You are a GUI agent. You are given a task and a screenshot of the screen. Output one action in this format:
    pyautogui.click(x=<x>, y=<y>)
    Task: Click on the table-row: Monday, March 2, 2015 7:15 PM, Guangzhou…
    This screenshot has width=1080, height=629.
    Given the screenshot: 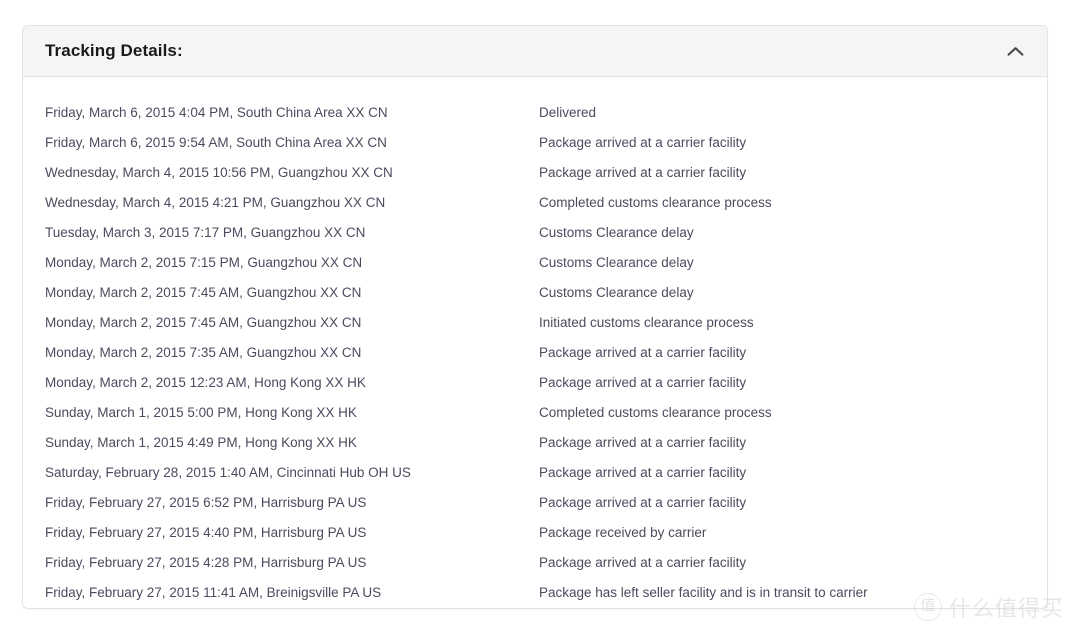 What is the action you would take?
    pyautogui.click(x=535, y=263)
    